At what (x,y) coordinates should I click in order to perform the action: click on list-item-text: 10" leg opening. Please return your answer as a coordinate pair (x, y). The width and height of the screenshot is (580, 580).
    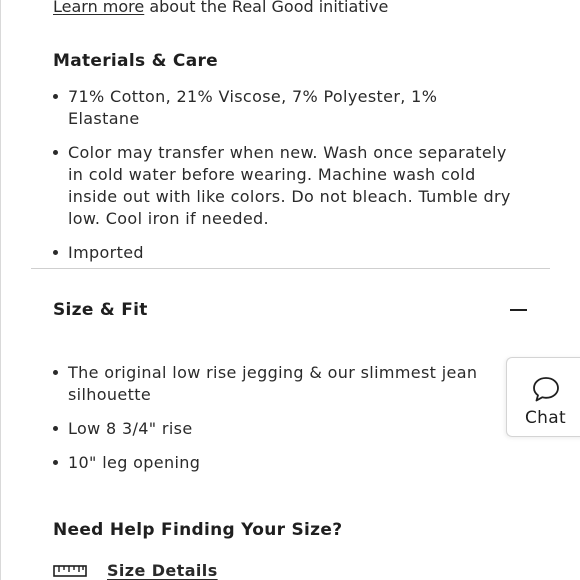
    Looking at the image, I should click on (134, 462).